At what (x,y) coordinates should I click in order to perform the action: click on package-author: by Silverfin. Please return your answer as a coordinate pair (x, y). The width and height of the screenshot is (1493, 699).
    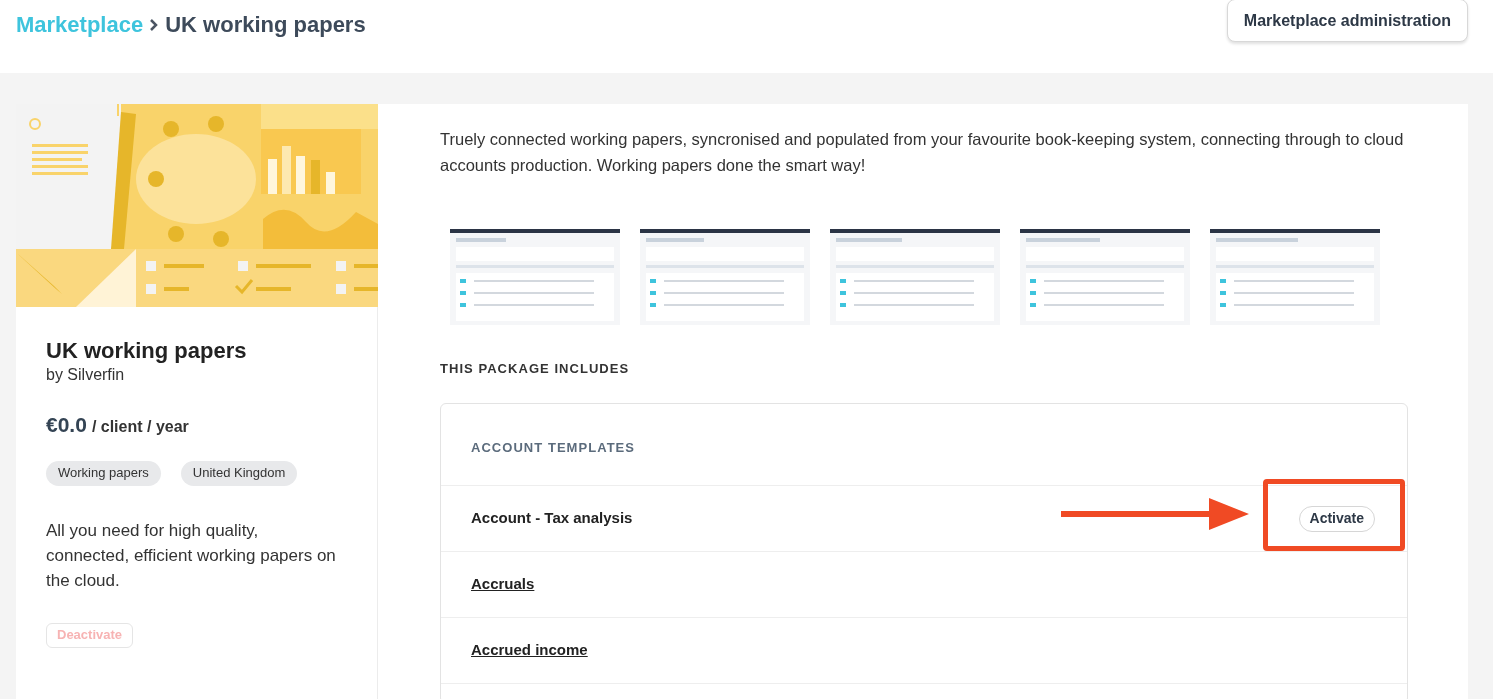
    Looking at the image, I should click on (85, 375).